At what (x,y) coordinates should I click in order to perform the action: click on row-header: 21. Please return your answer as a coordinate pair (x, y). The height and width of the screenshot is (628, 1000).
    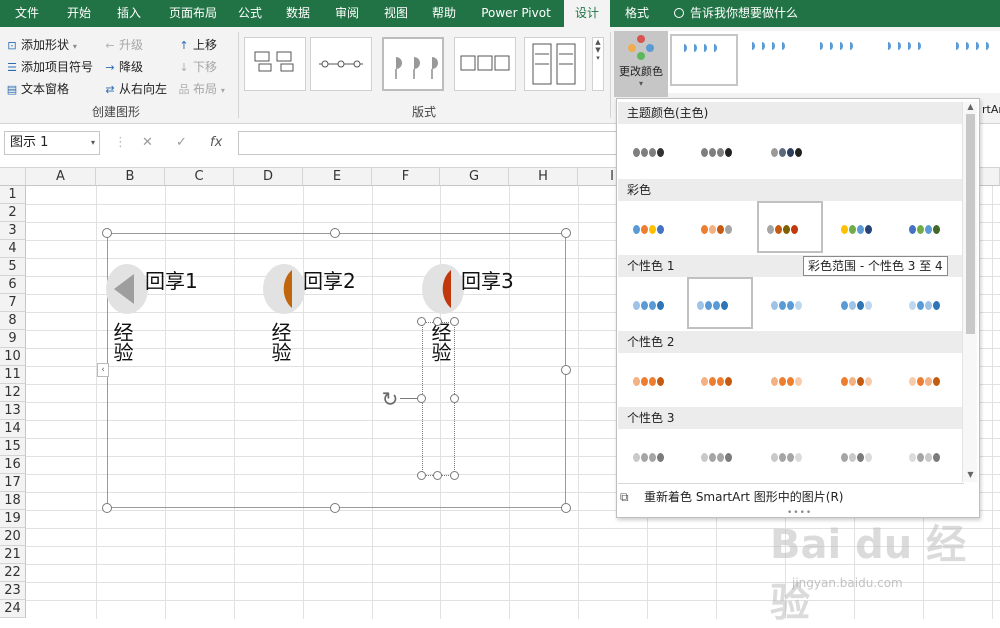
    Looking at the image, I should click on (13, 555).